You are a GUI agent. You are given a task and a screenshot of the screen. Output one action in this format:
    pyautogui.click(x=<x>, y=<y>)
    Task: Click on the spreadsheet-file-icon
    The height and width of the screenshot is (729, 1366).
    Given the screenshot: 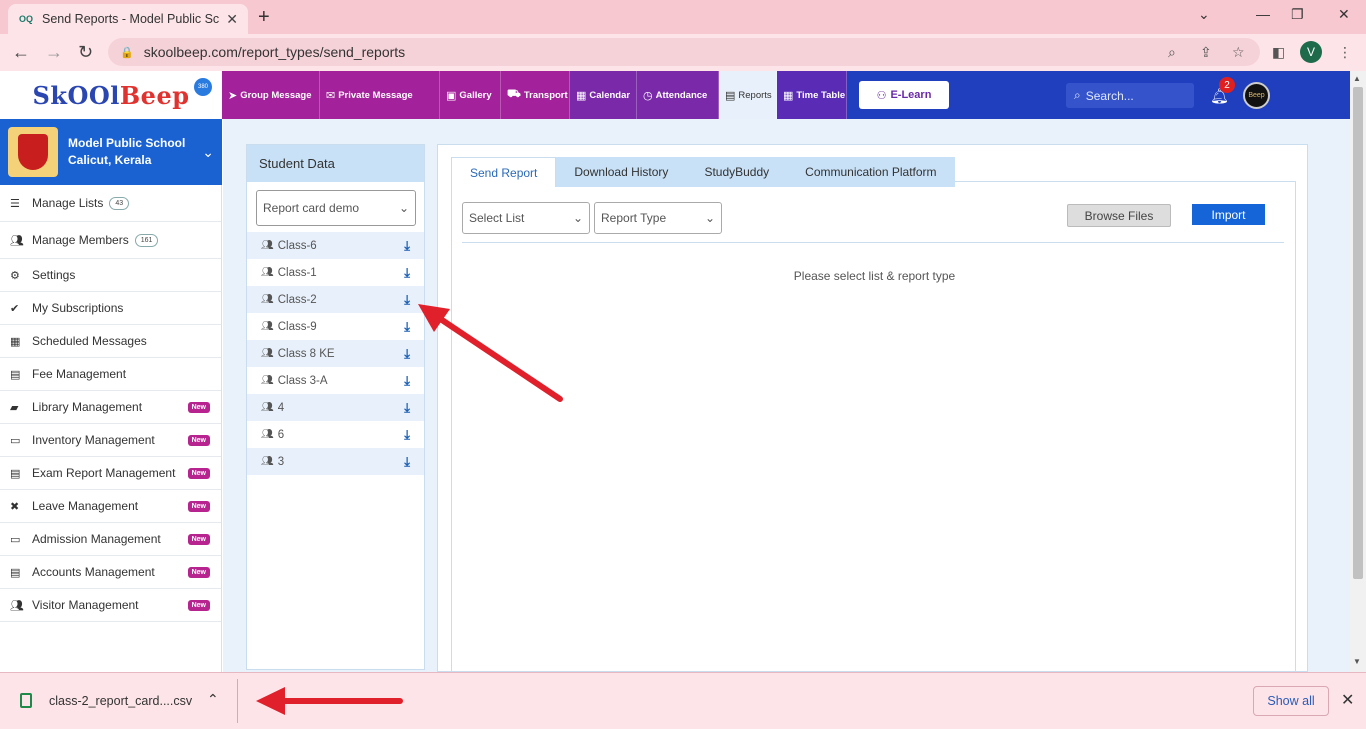 What is the action you would take?
    pyautogui.click(x=26, y=700)
    